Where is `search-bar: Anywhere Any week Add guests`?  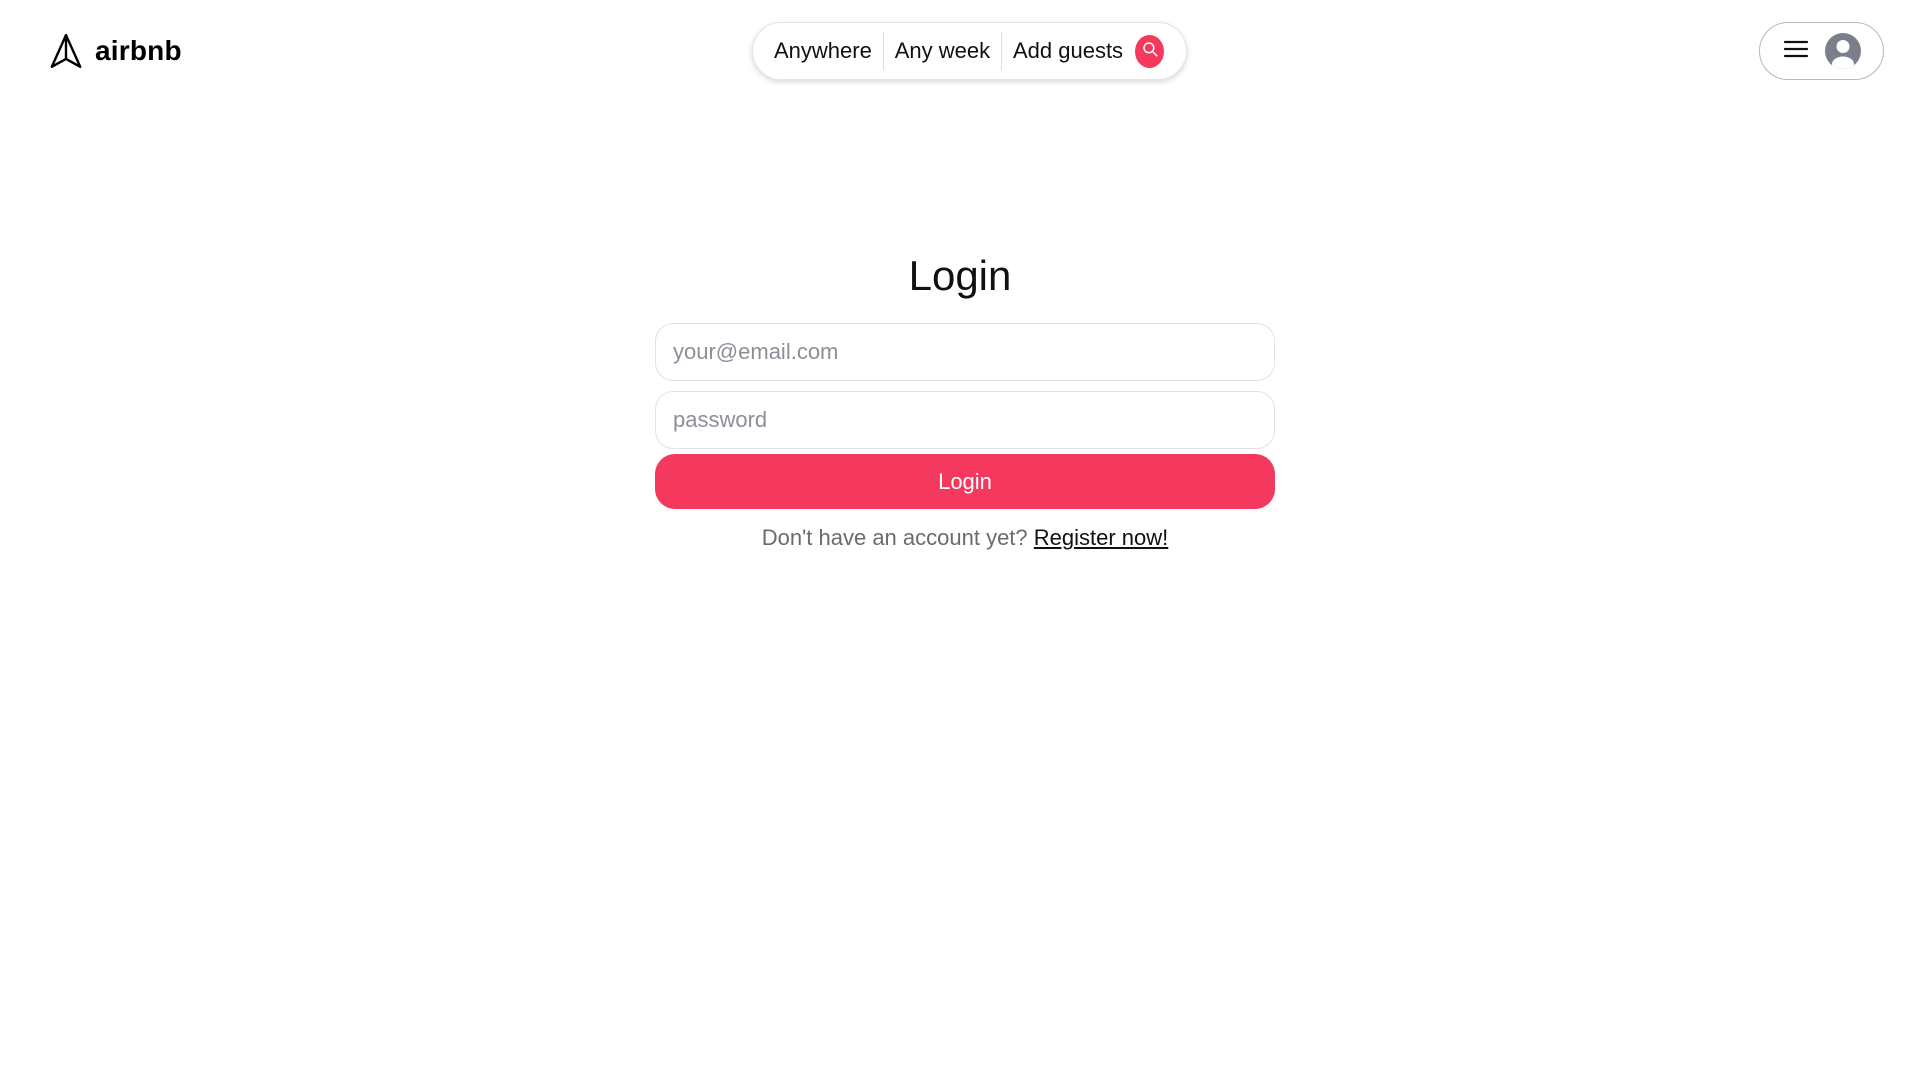
search-bar: Anywhere Any week Add guests is located at coordinates (969, 51).